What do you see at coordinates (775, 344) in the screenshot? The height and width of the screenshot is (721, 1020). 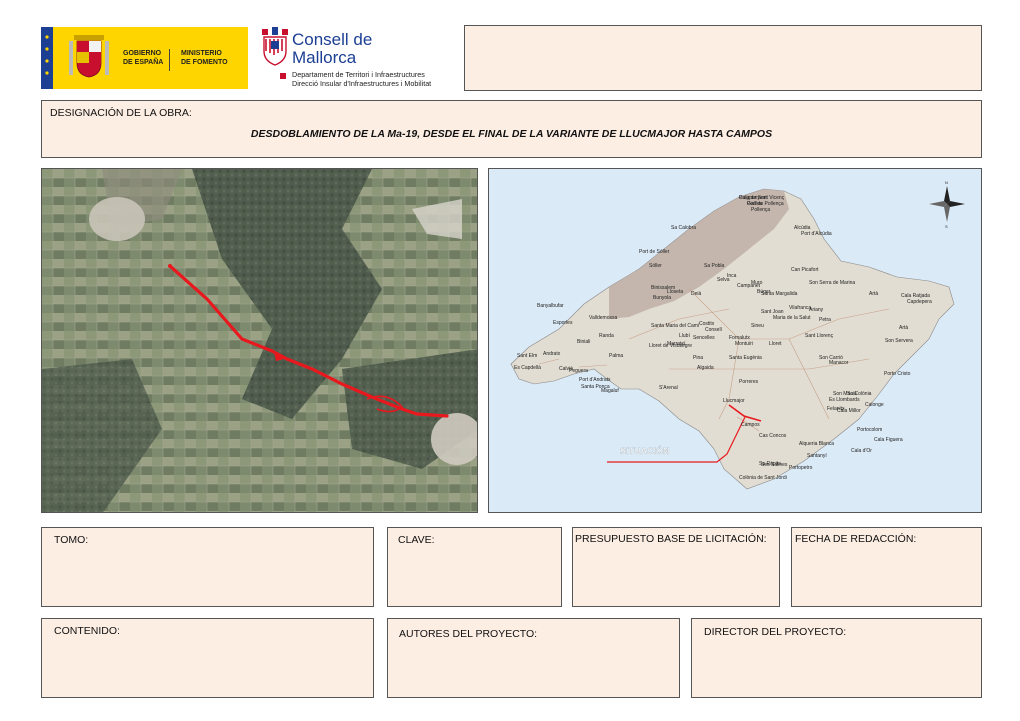 I see `map-place-label: Lloret` at bounding box center [775, 344].